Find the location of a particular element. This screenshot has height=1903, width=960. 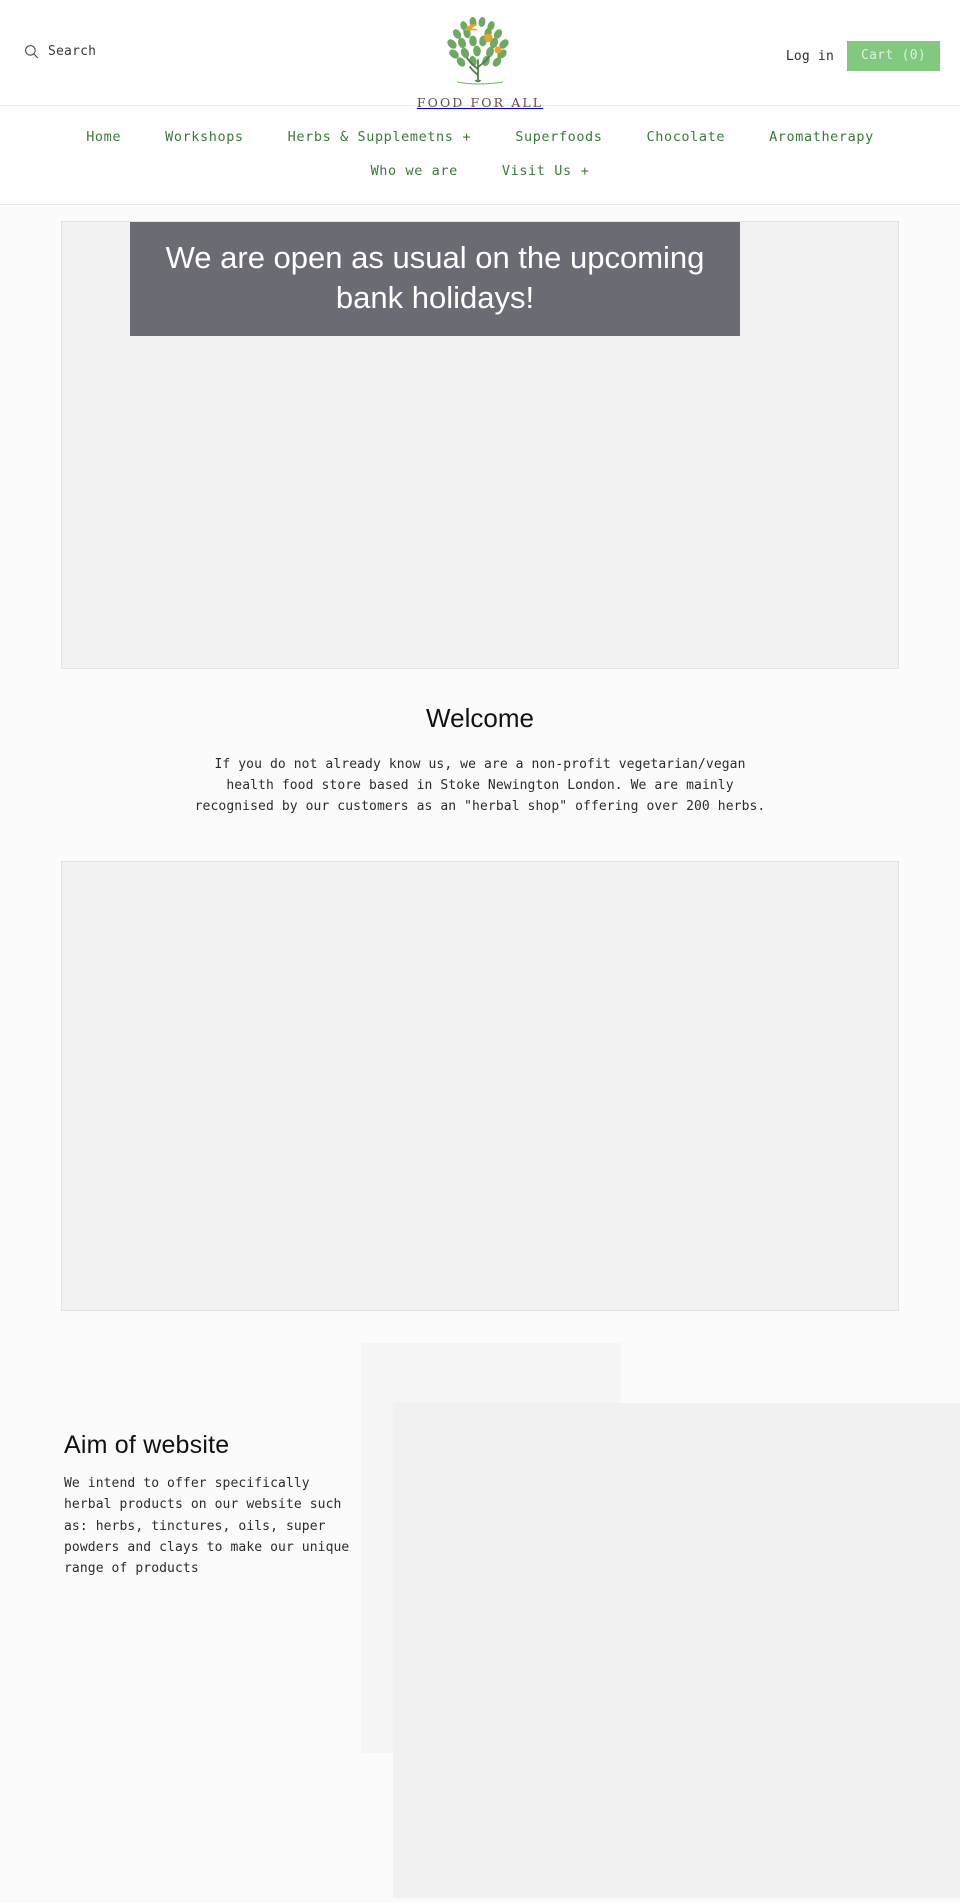

nav-label: Workshops is located at coordinates (204, 137).